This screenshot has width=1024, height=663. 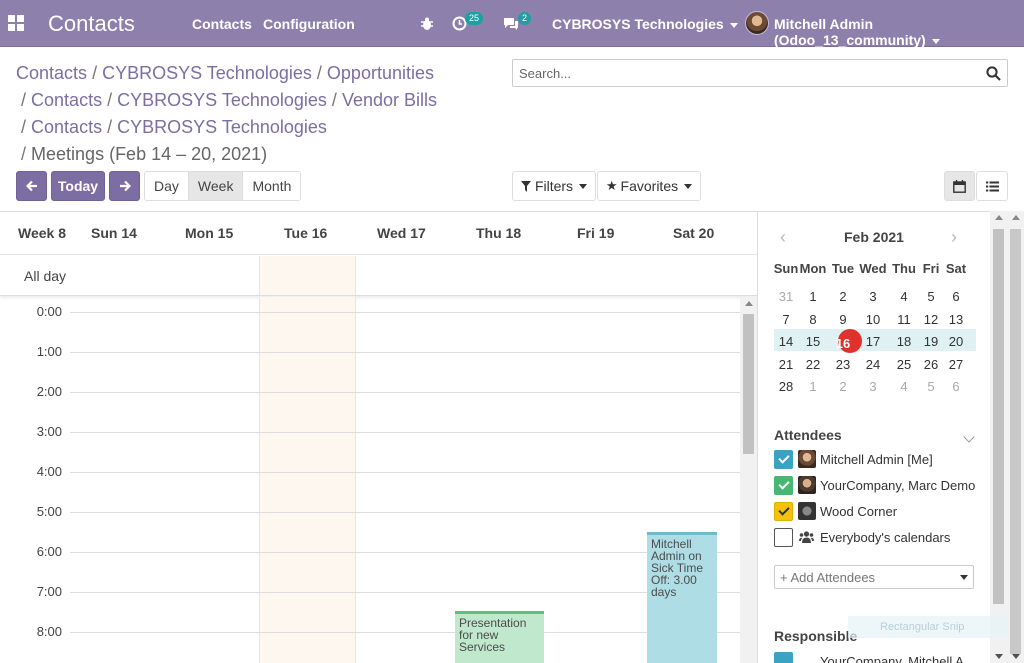 What do you see at coordinates (370, 602) in the screenshot?
I see `hour-row: 7:00` at bounding box center [370, 602].